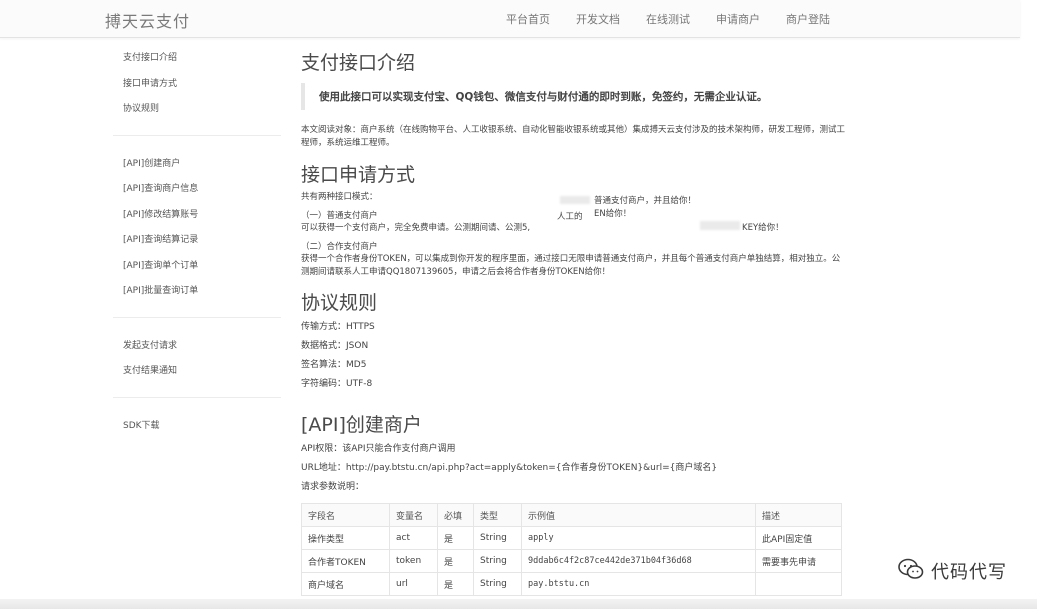 Image resolution: width=1037 pixels, height=609 pixels. Describe the element at coordinates (638, 515) in the screenshot. I see `col-example: 示例值` at that location.